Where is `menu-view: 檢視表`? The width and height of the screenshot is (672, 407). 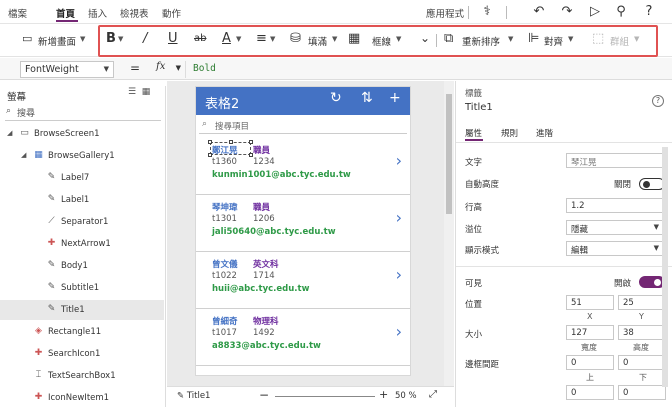
menu-view: 檢視表 is located at coordinates (134, 13).